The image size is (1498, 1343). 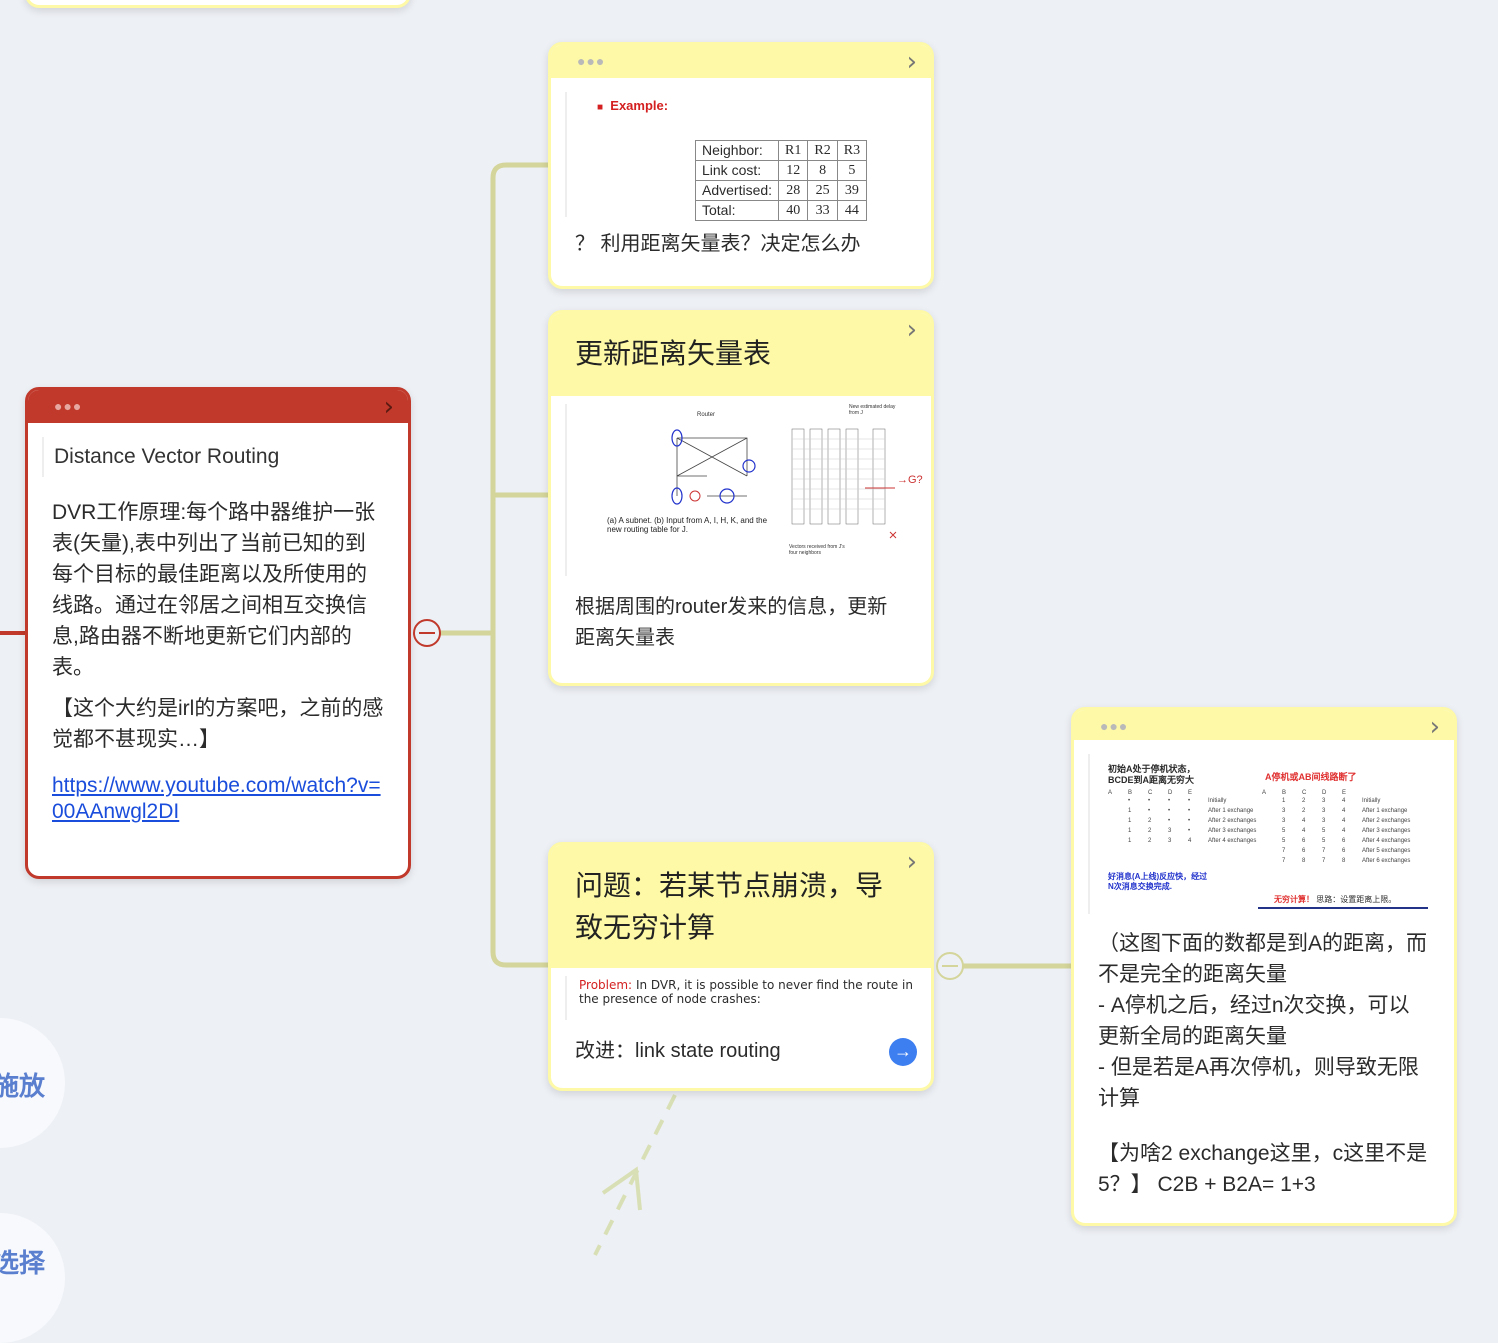 What do you see at coordinates (218, 4) in the screenshot?
I see `top-partial-card` at bounding box center [218, 4].